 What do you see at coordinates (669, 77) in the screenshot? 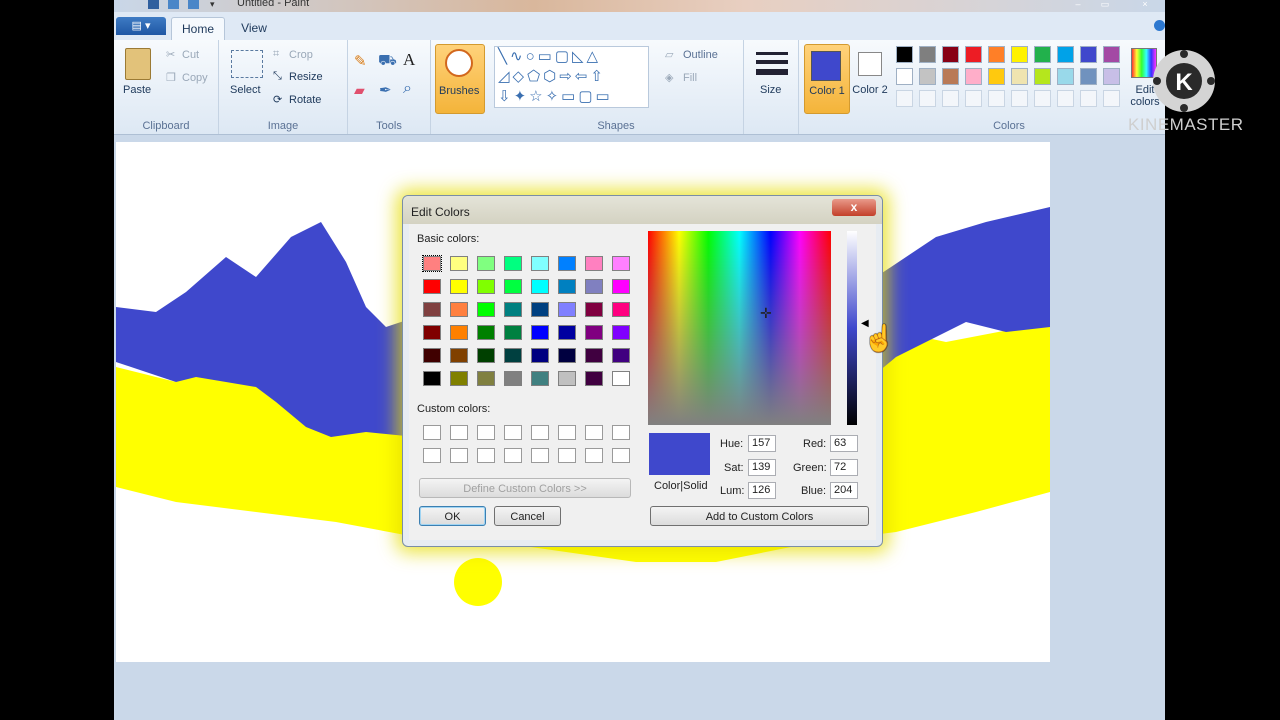
I see `fill-icon: ◈` at bounding box center [669, 77].